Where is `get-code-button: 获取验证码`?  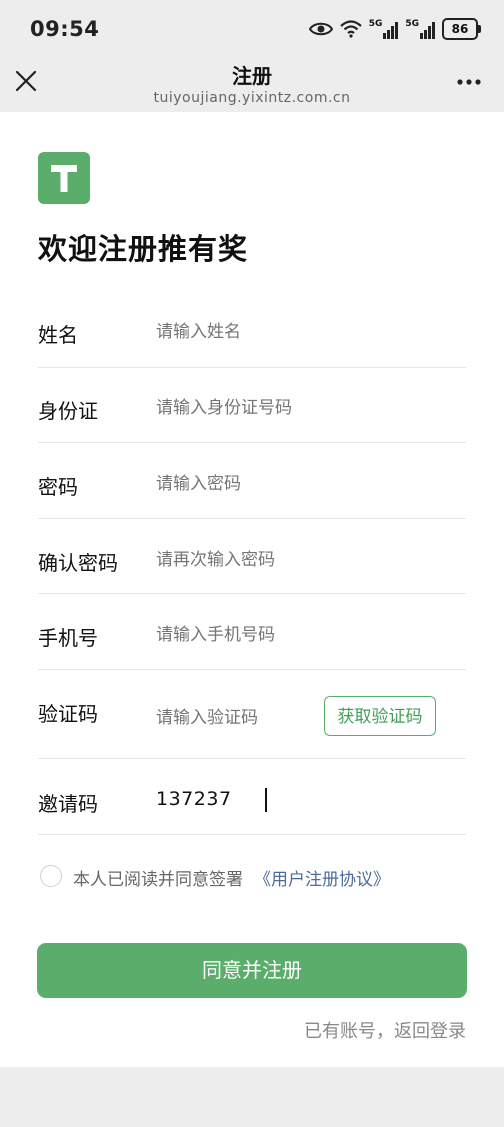
get-code-button: 获取验证码 is located at coordinates (380, 716).